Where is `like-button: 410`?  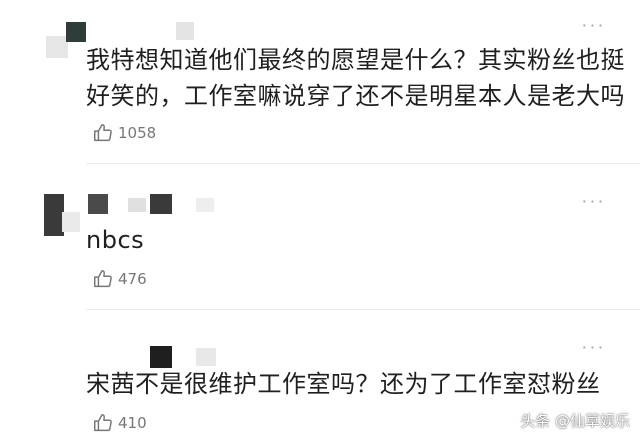 like-button: 410 is located at coordinates (119, 423).